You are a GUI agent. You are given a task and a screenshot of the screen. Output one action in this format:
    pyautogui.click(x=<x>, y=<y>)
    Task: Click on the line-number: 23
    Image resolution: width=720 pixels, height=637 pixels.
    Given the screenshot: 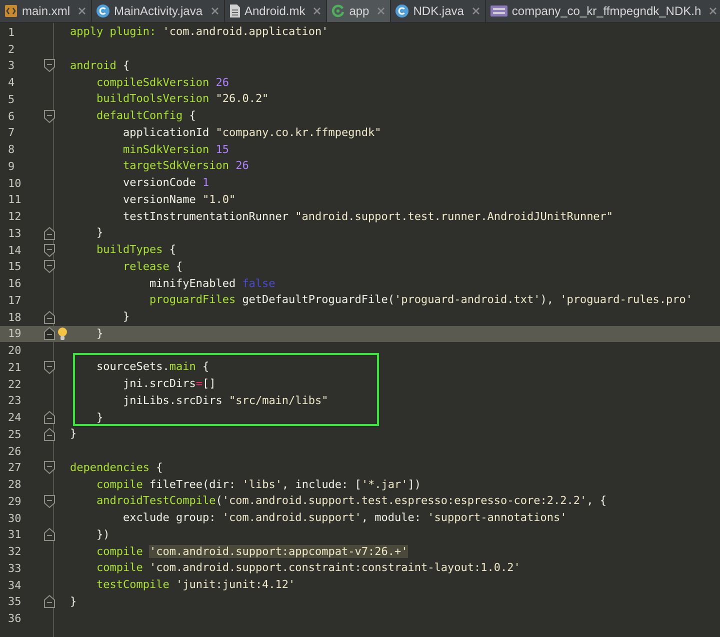 What is the action you would take?
    pyautogui.click(x=14, y=401)
    